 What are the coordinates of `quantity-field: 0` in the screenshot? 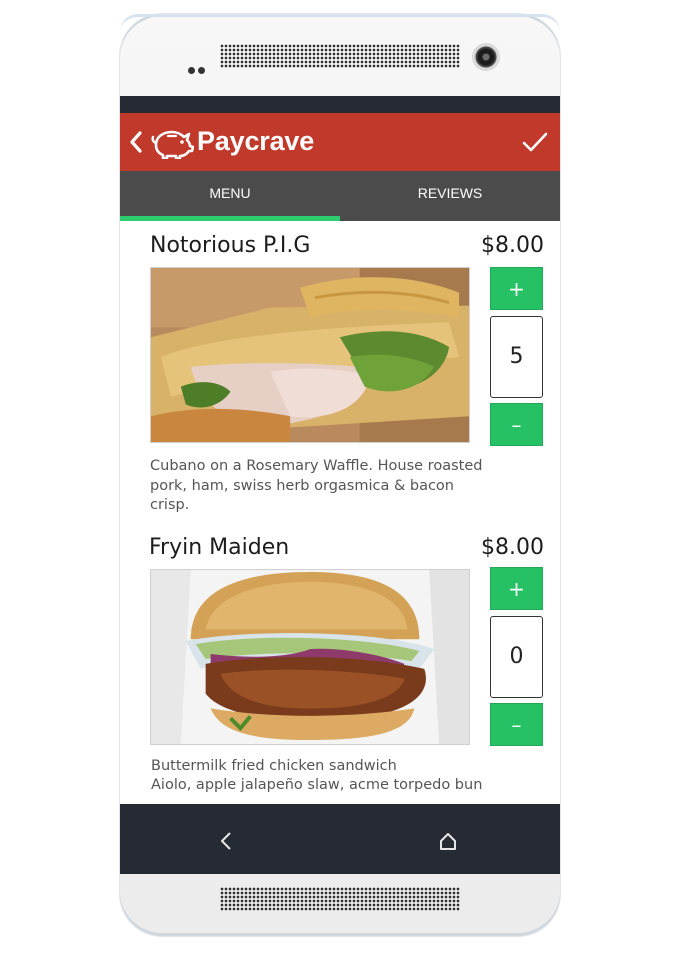 It's located at (516, 657).